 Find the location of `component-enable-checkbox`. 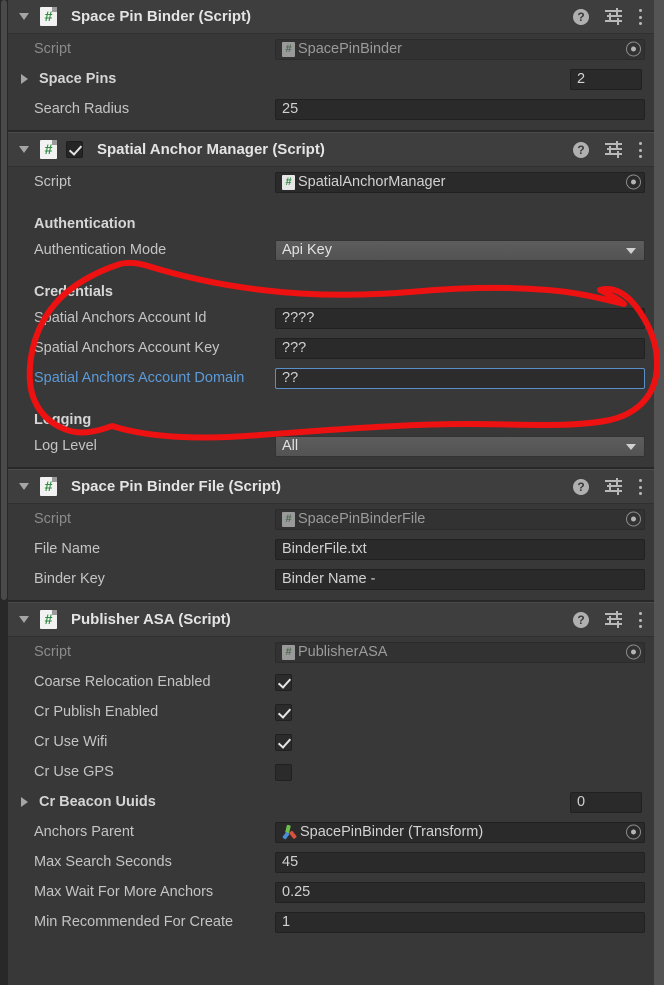

component-enable-checkbox is located at coordinates (74, 149).